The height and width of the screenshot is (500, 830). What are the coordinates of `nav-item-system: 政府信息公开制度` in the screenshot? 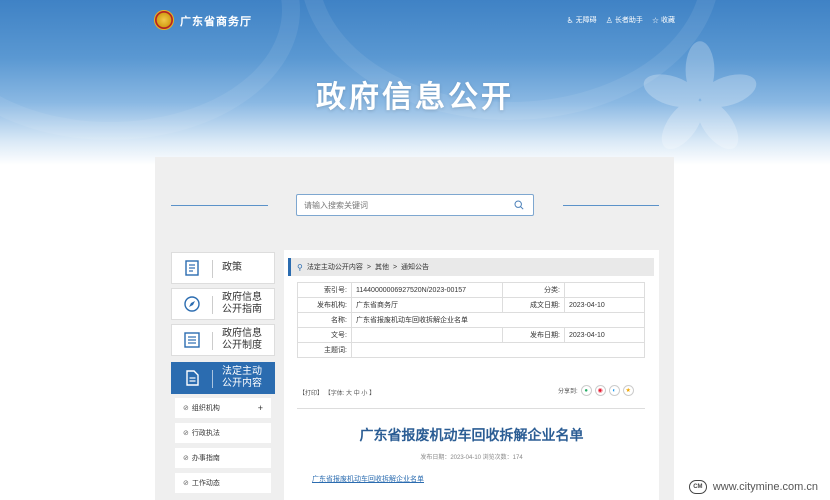 It's located at (223, 340).